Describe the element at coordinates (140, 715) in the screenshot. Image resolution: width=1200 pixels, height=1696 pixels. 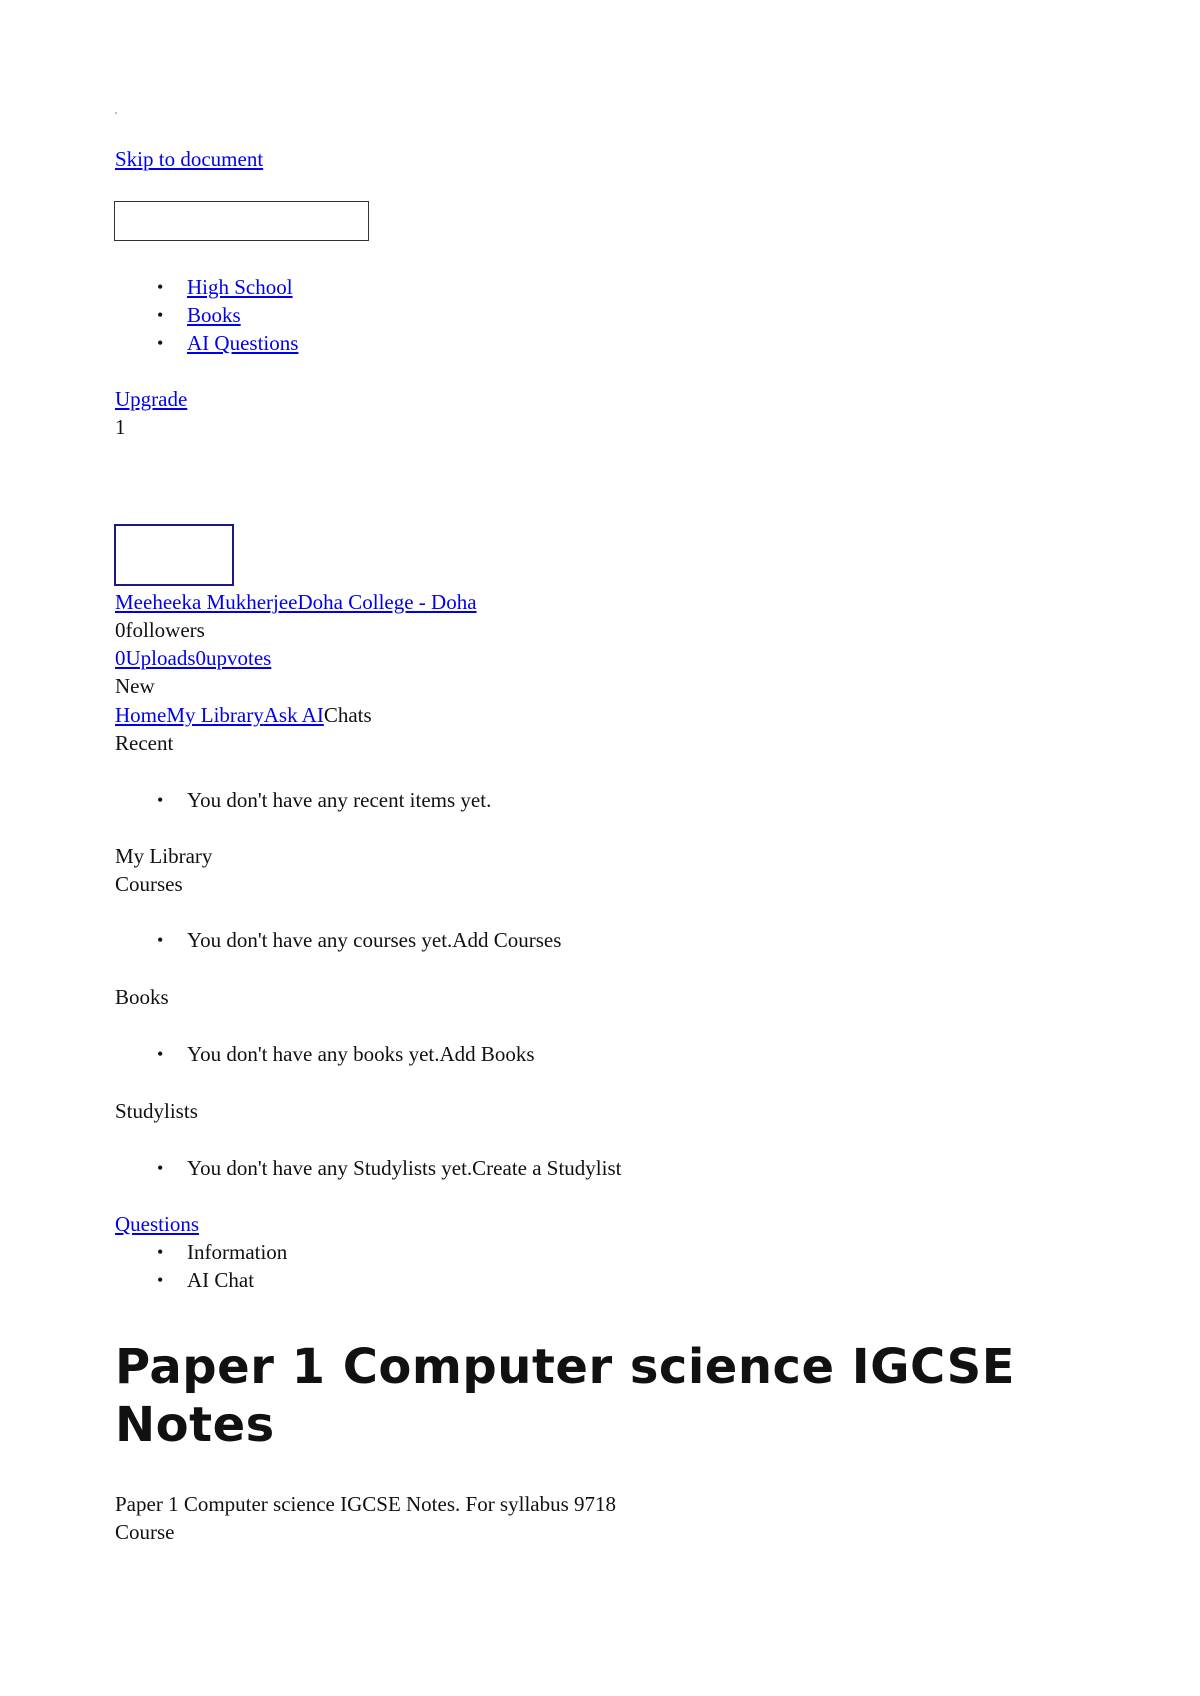
I see `menu-home-link: Home` at that location.